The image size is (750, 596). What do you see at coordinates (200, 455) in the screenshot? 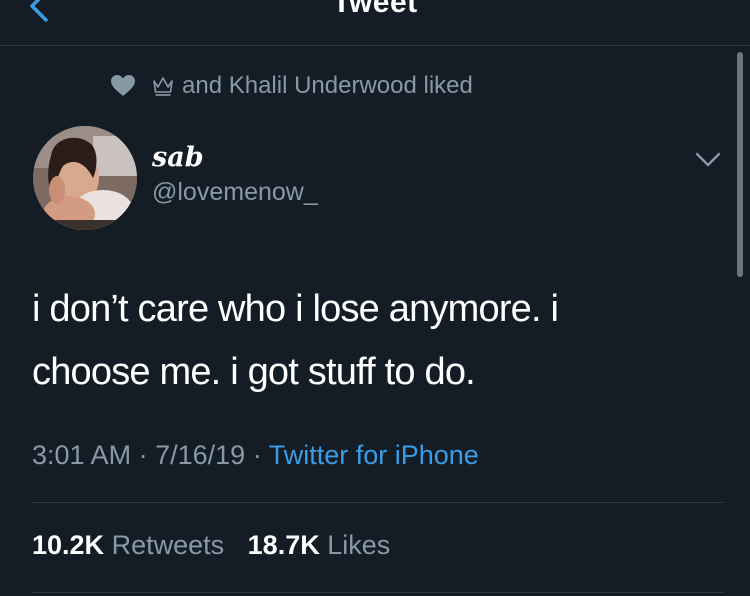
I see `tweet-date: 7/16/19` at bounding box center [200, 455].